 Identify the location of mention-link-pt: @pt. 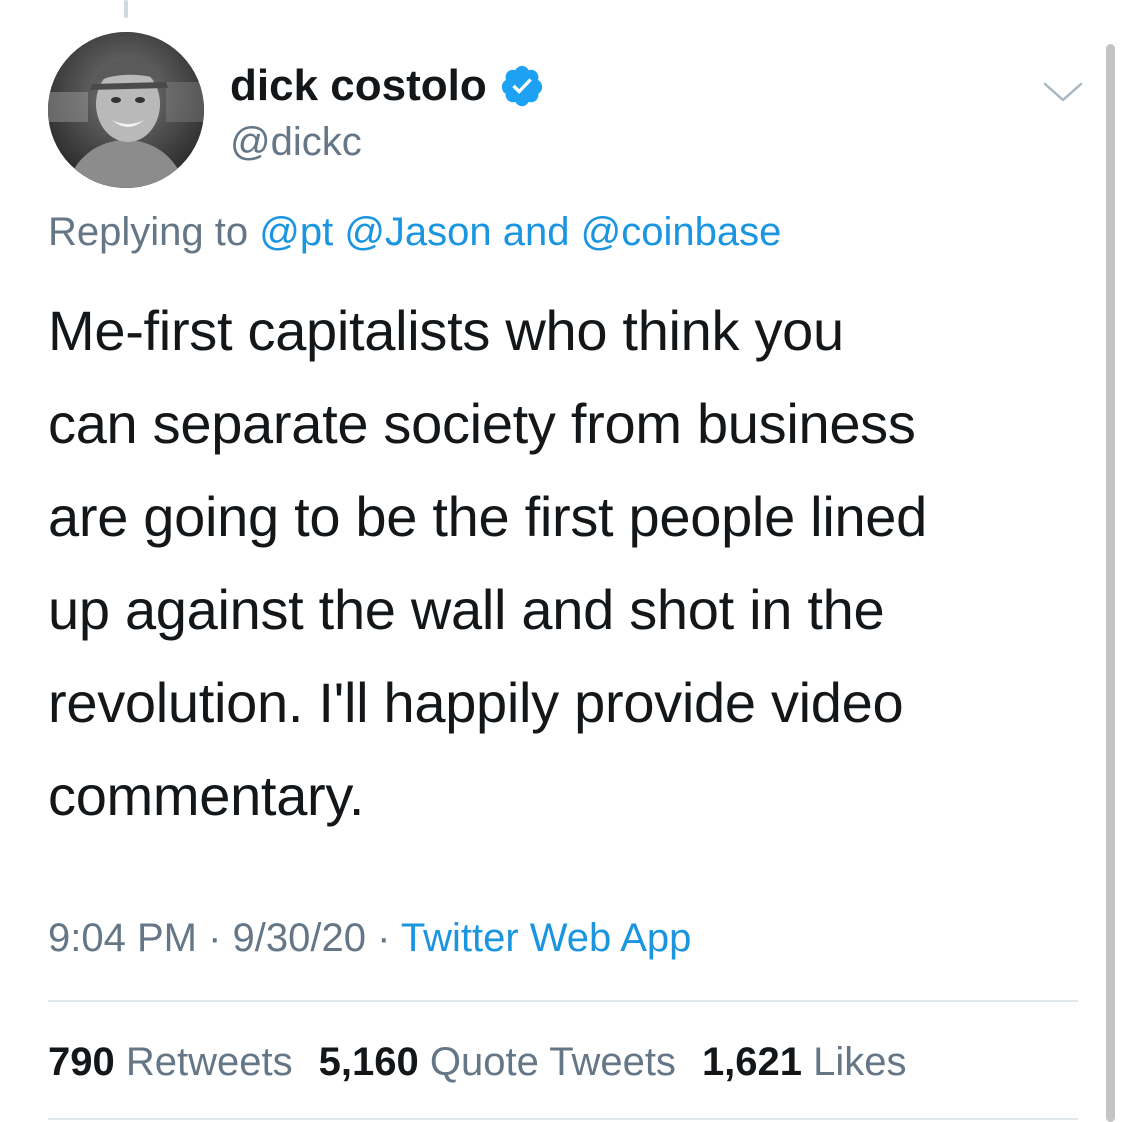
(296, 232).